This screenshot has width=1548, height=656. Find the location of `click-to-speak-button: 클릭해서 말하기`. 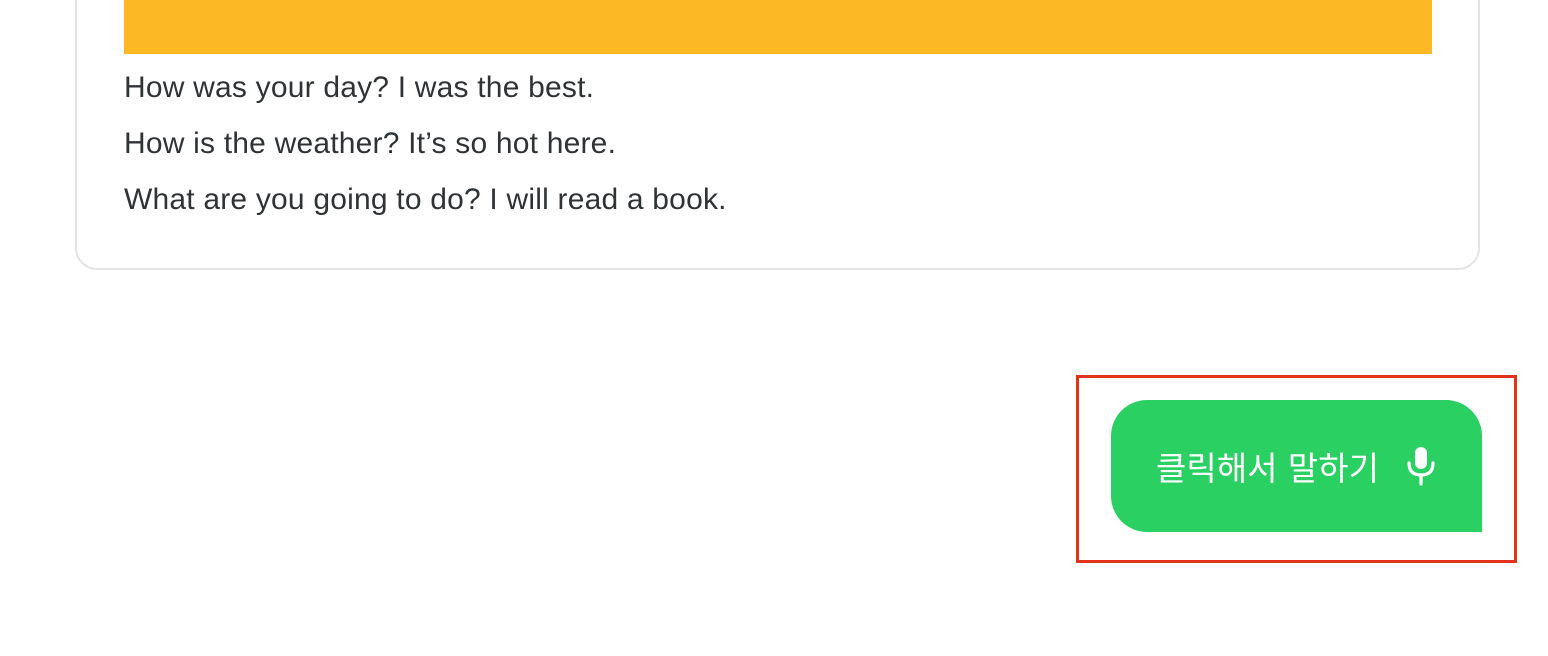

click-to-speak-button: 클릭해서 말하기 is located at coordinates (1296, 466).